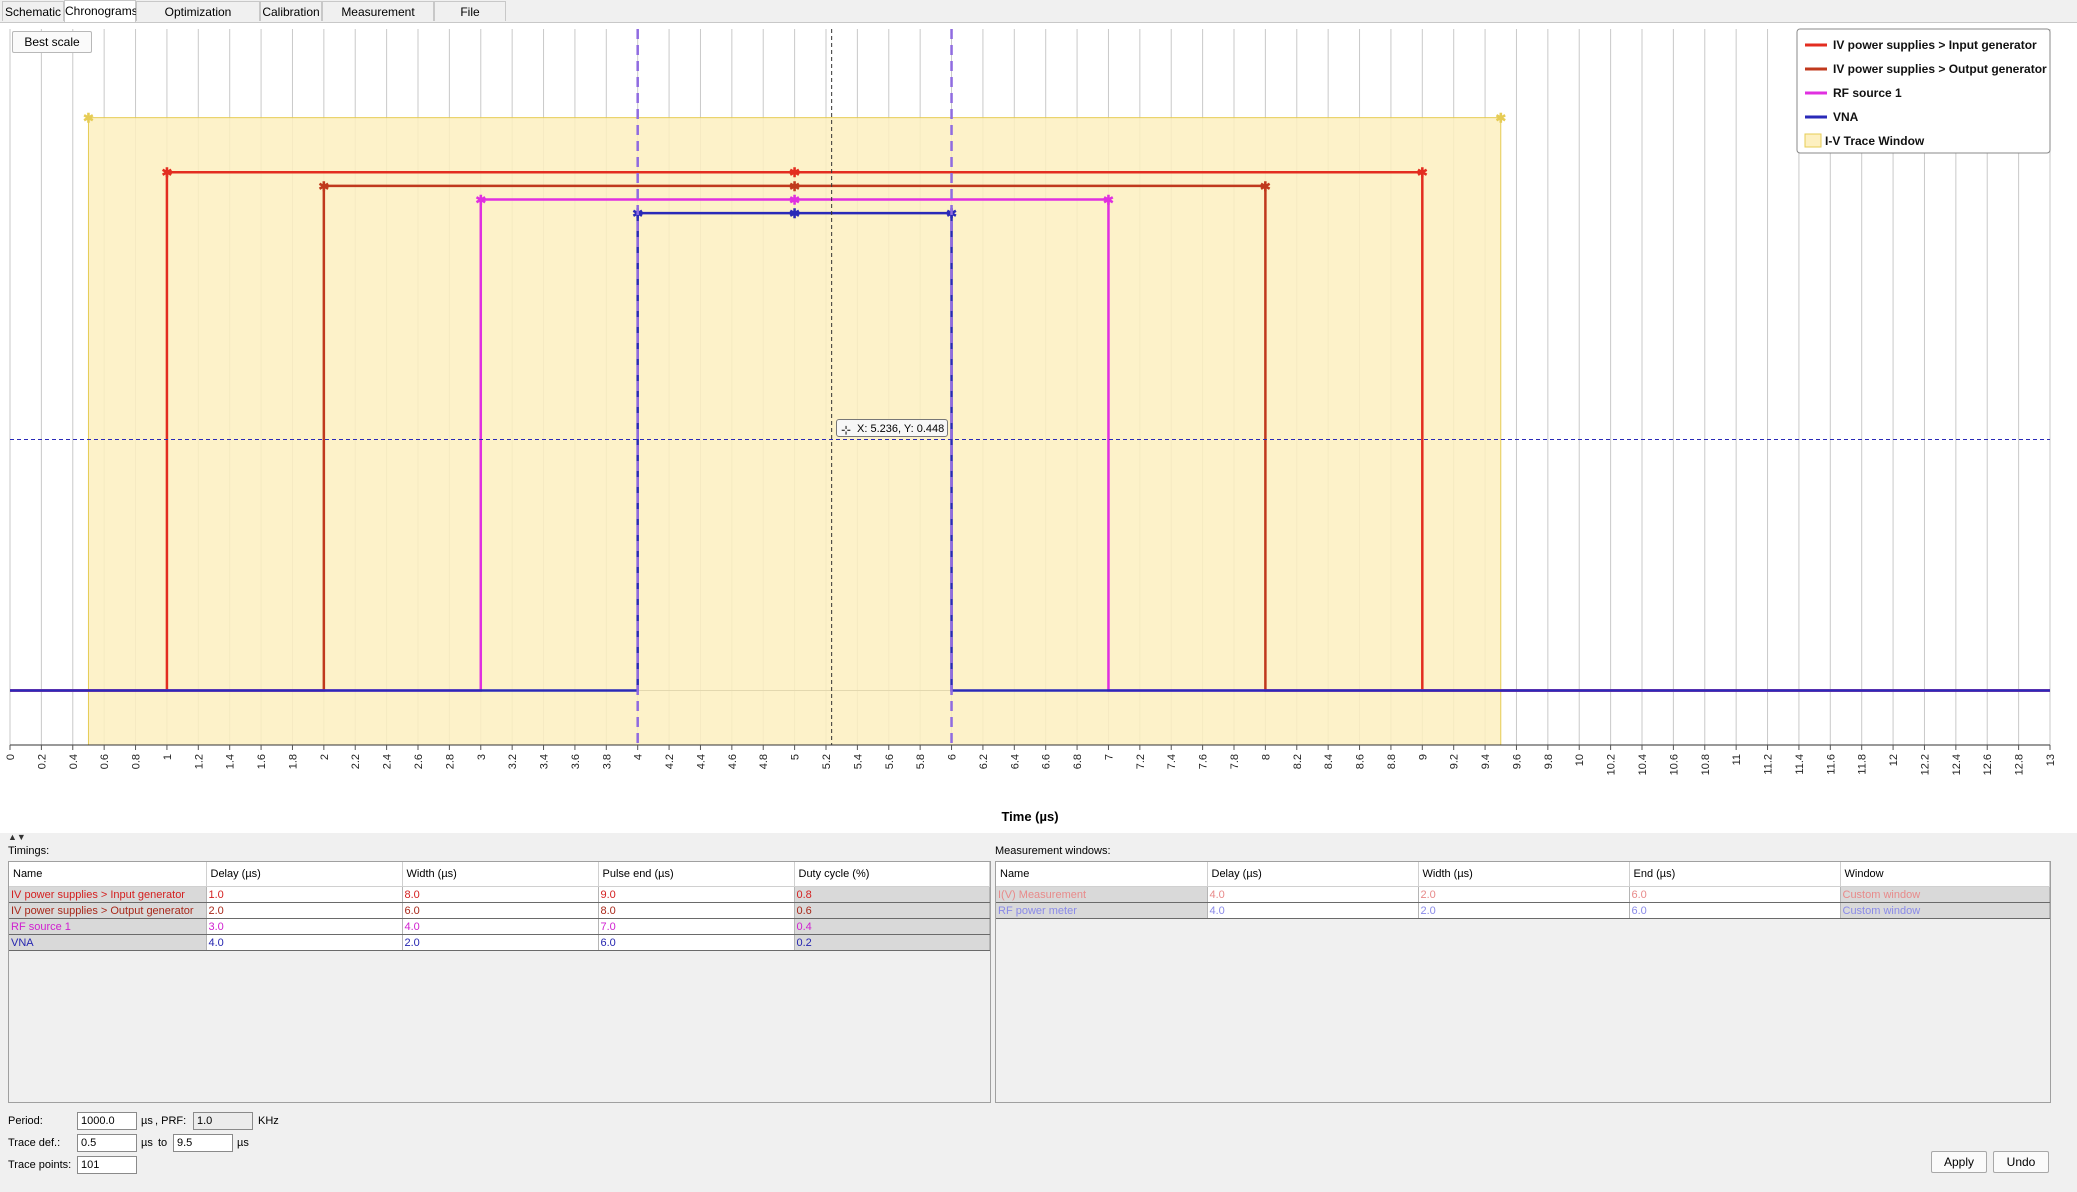 This screenshot has width=2077, height=1192. What do you see at coordinates (1517, 761) in the screenshot?
I see `x-tick-label: 9.6` at bounding box center [1517, 761].